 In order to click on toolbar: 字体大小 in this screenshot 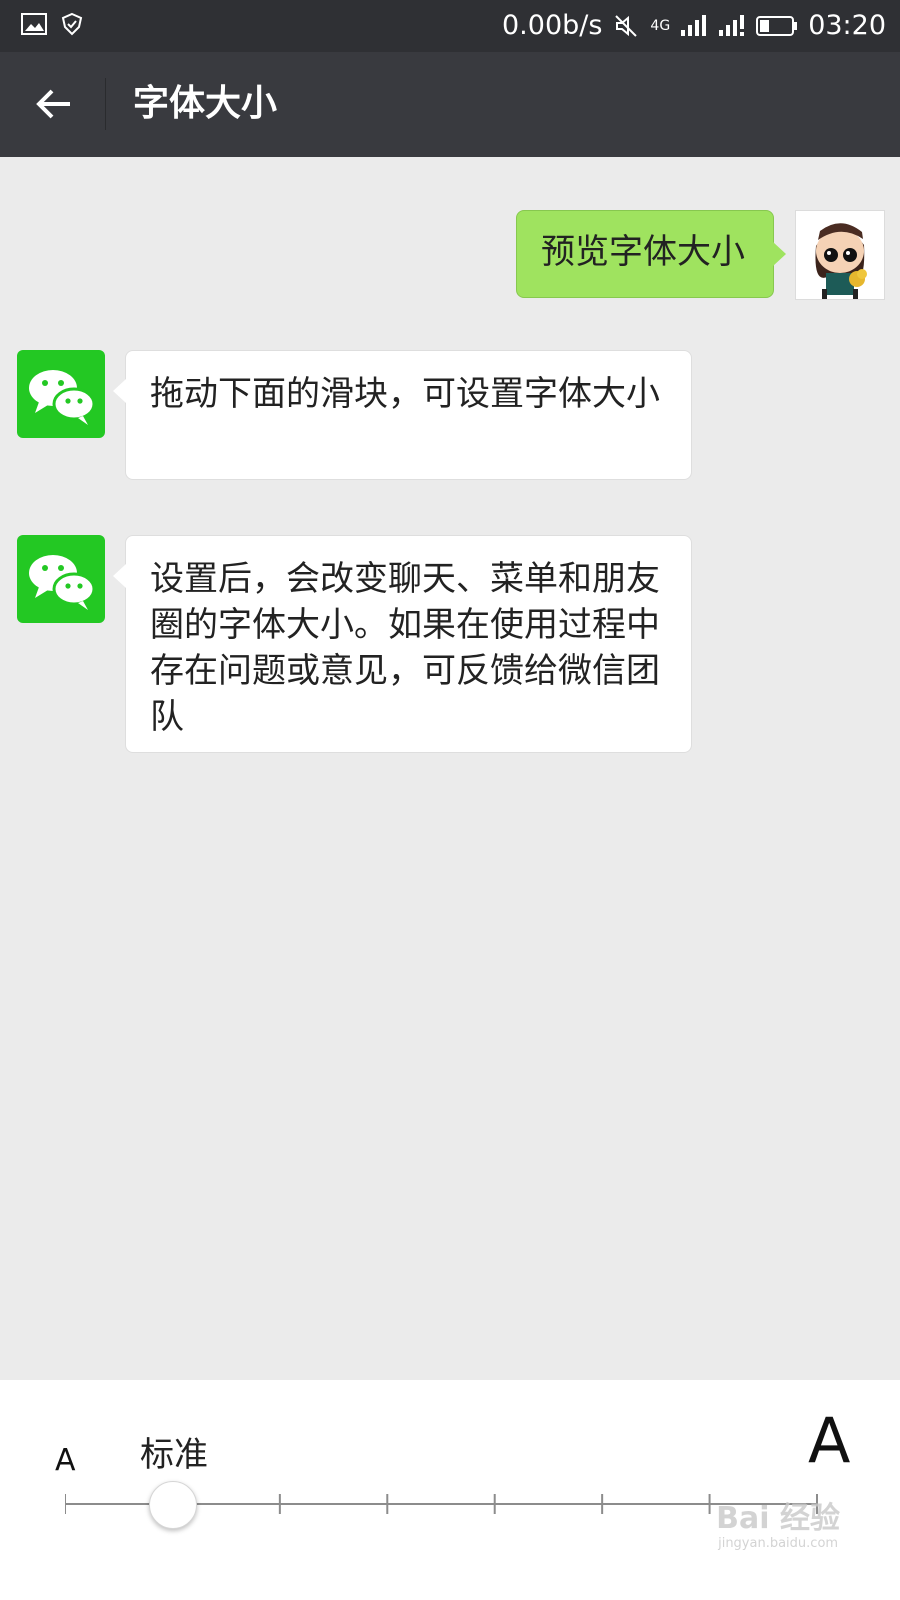, I will do `click(450, 104)`.